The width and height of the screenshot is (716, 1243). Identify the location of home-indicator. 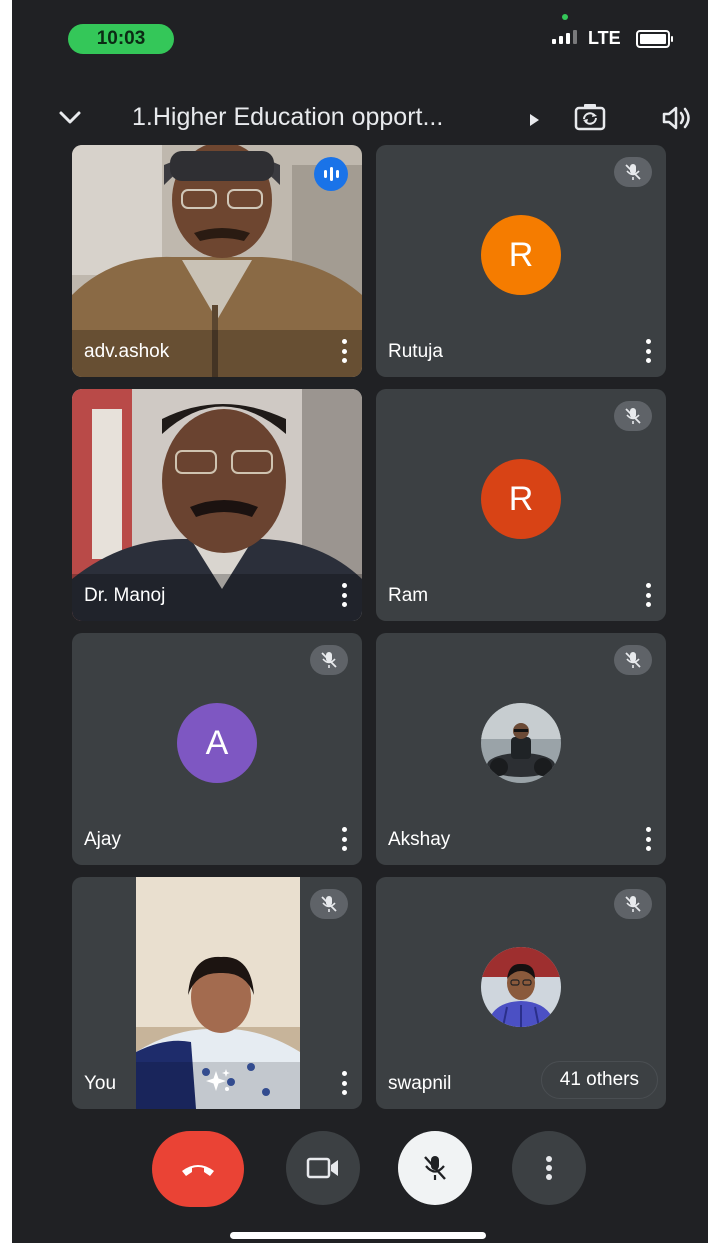
(358, 1235).